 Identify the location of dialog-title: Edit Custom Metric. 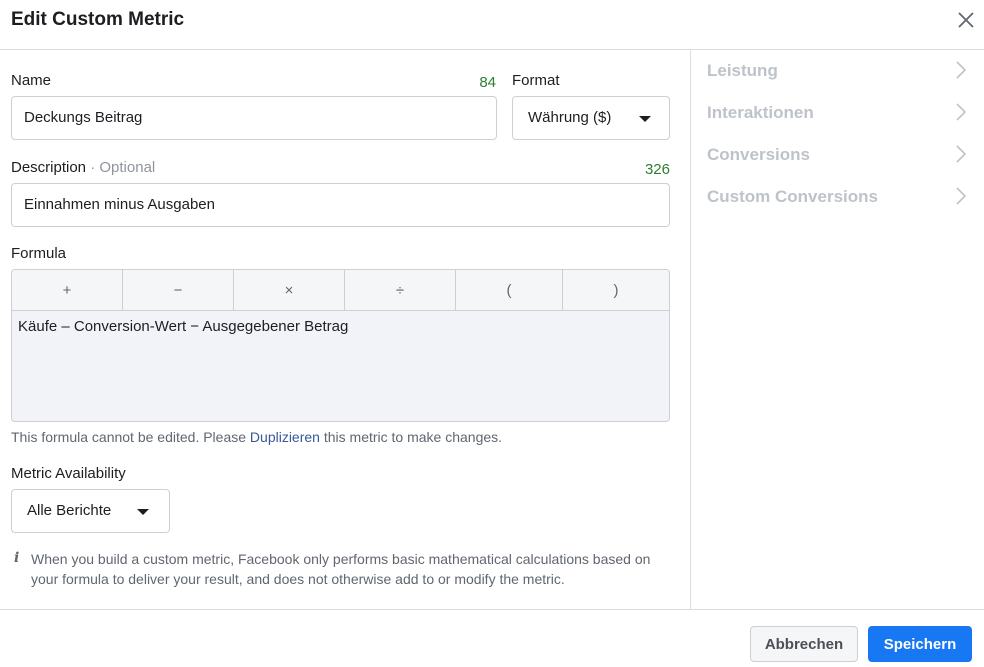
(98, 19).